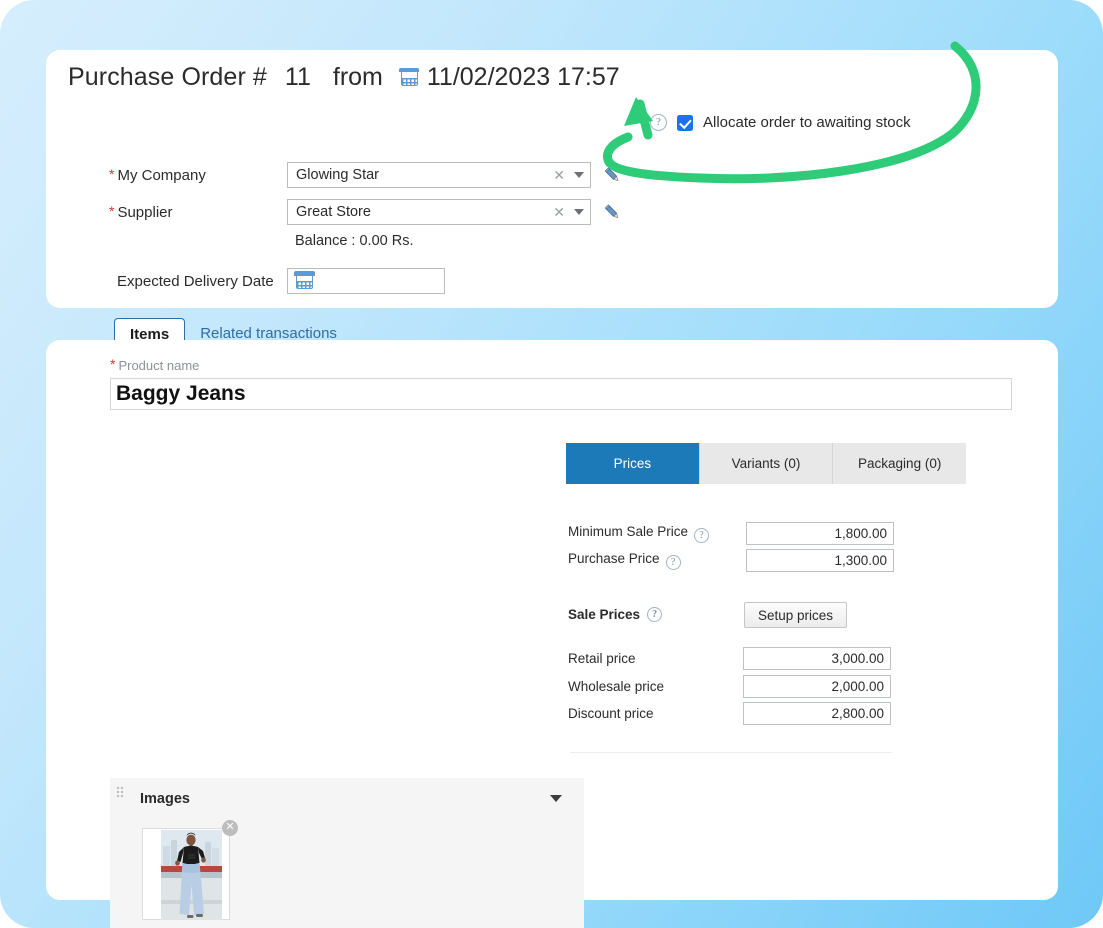 The height and width of the screenshot is (928, 1103). I want to click on row-purchase-price: Purchase Price? 1,300.00, so click(731, 560).